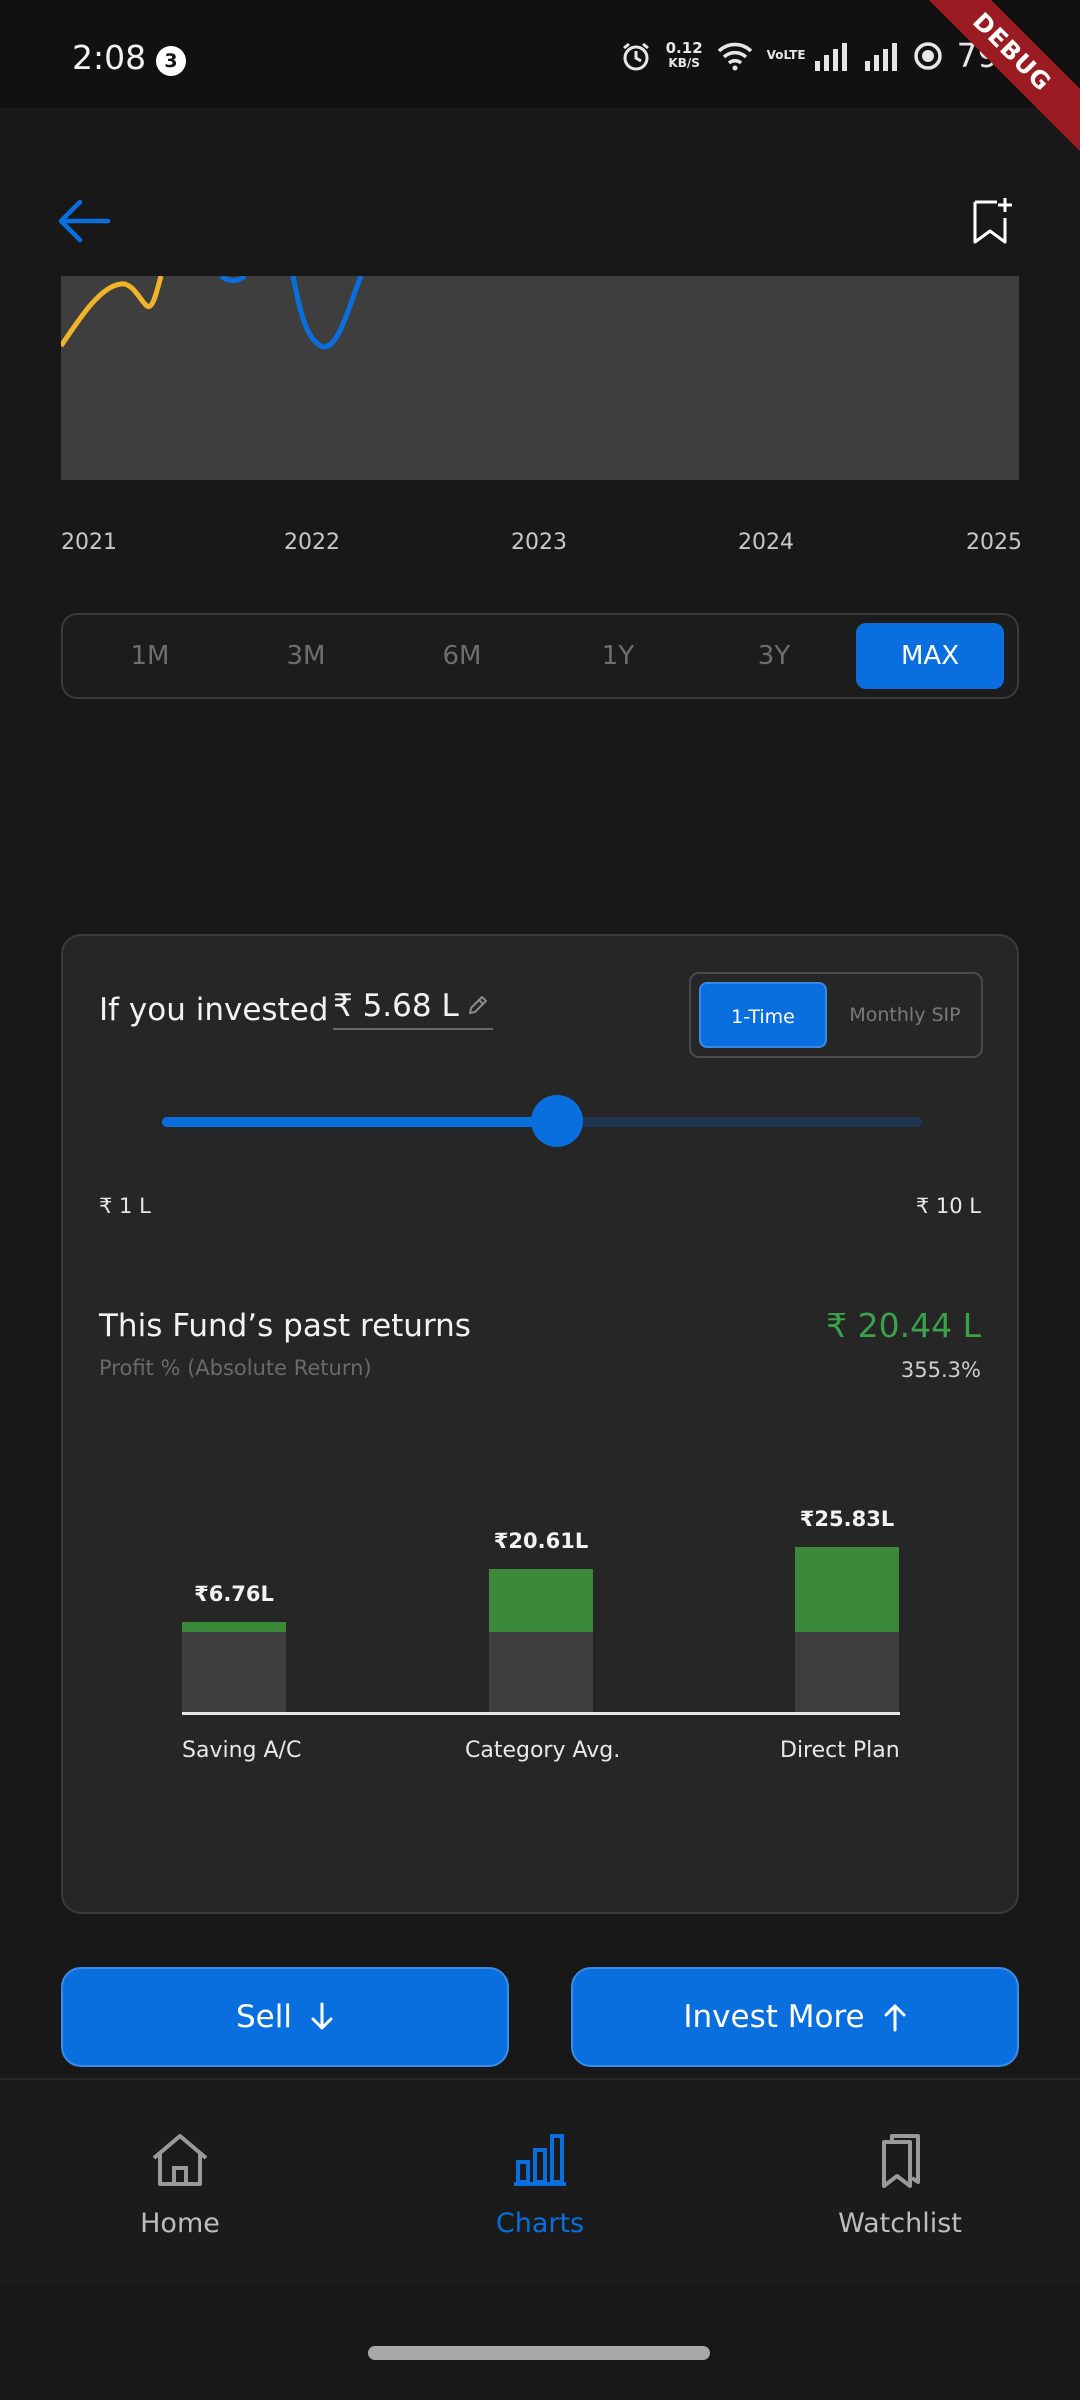 Image resolution: width=1080 pixels, height=2400 pixels. I want to click on arrow-up-icon, so click(895, 2018).